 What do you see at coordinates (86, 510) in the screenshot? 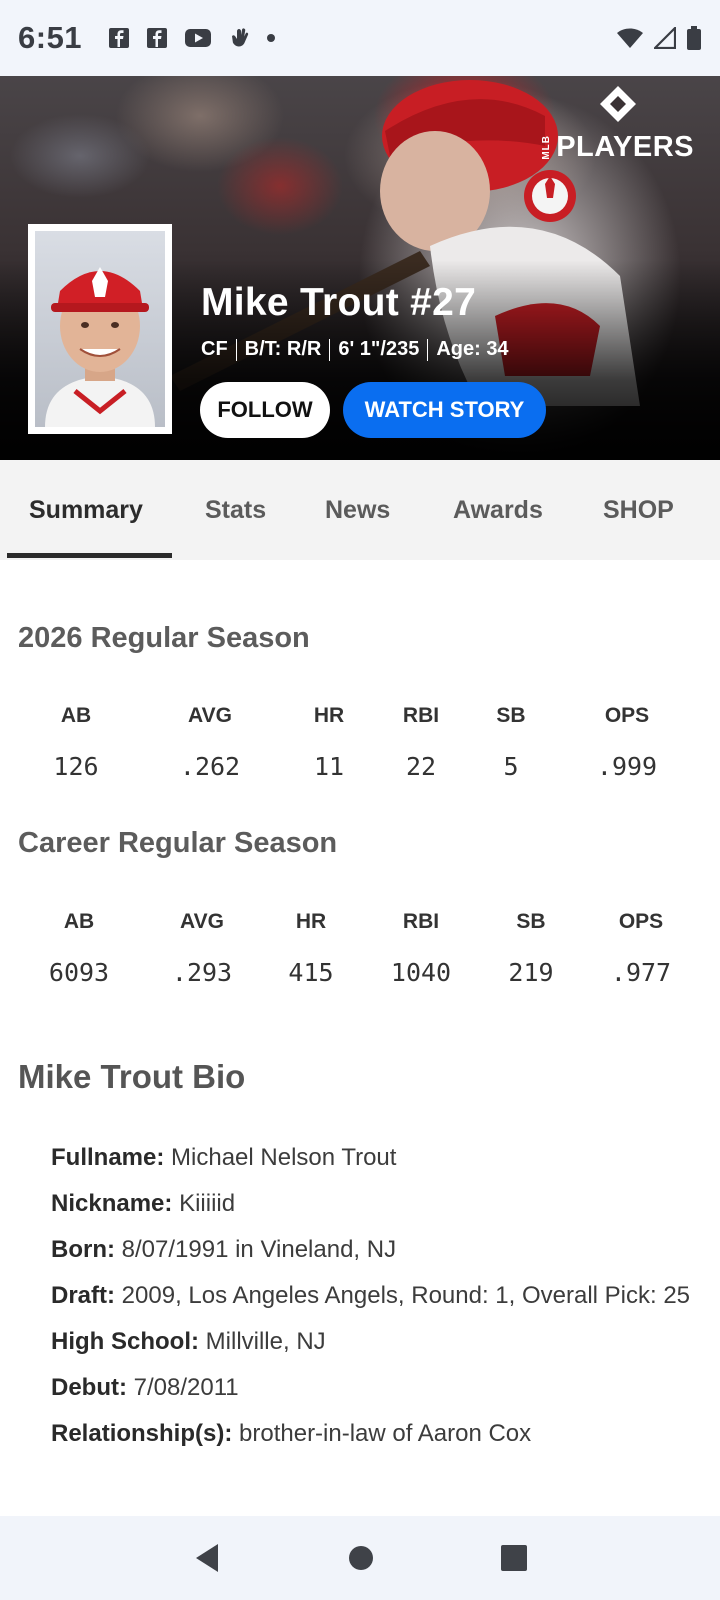
I see `tab-summary: Summary` at bounding box center [86, 510].